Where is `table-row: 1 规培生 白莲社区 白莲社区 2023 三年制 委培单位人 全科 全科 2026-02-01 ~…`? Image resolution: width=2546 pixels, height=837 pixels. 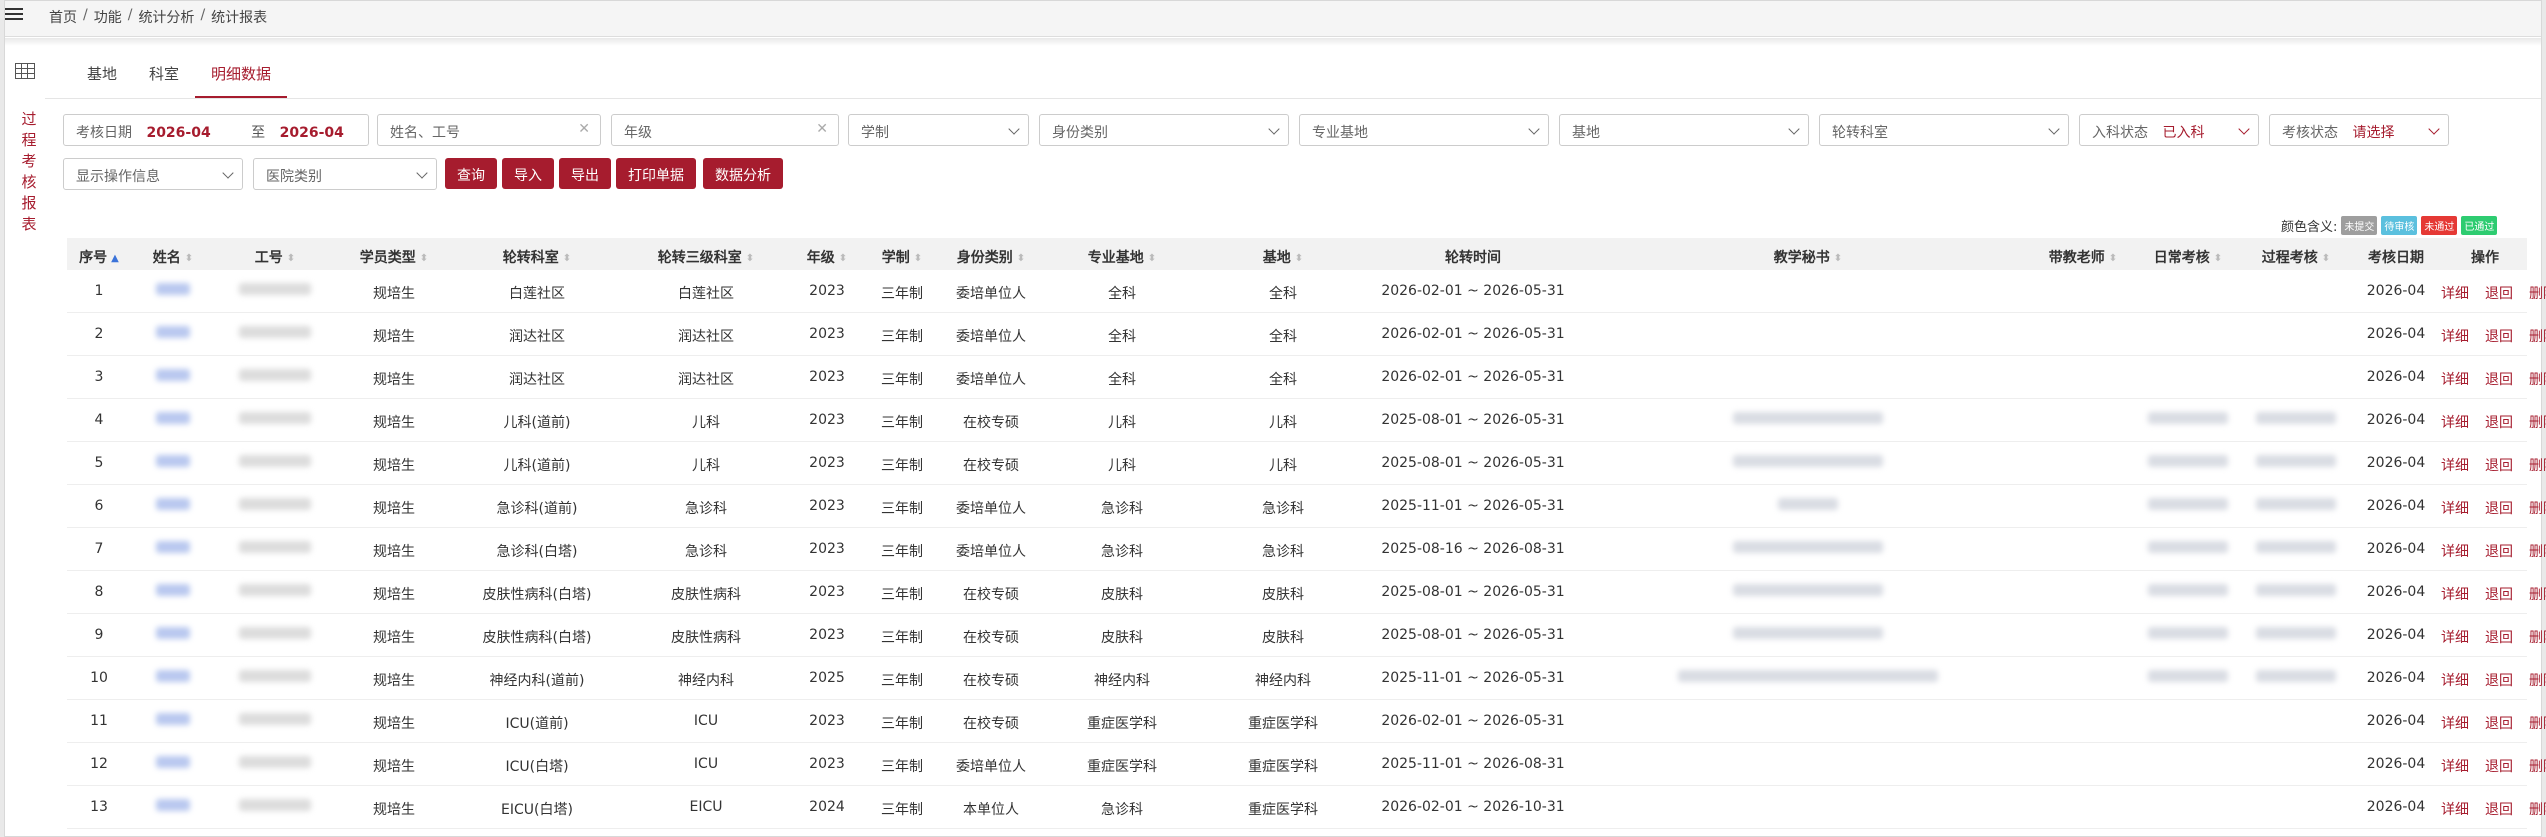
table-row: 1 规培生 白莲社区 白莲社区 2023 三年制 委培单位人 全科 全科 2026-02-01 ~… is located at coordinates (1306, 291).